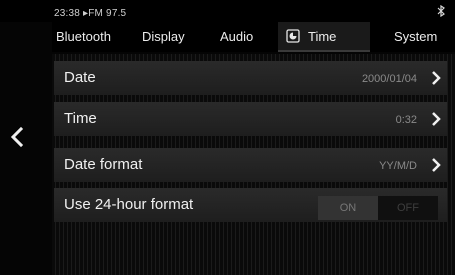  I want to click on status-bar: 23:38 ▸FM 97.5, so click(227, 11).